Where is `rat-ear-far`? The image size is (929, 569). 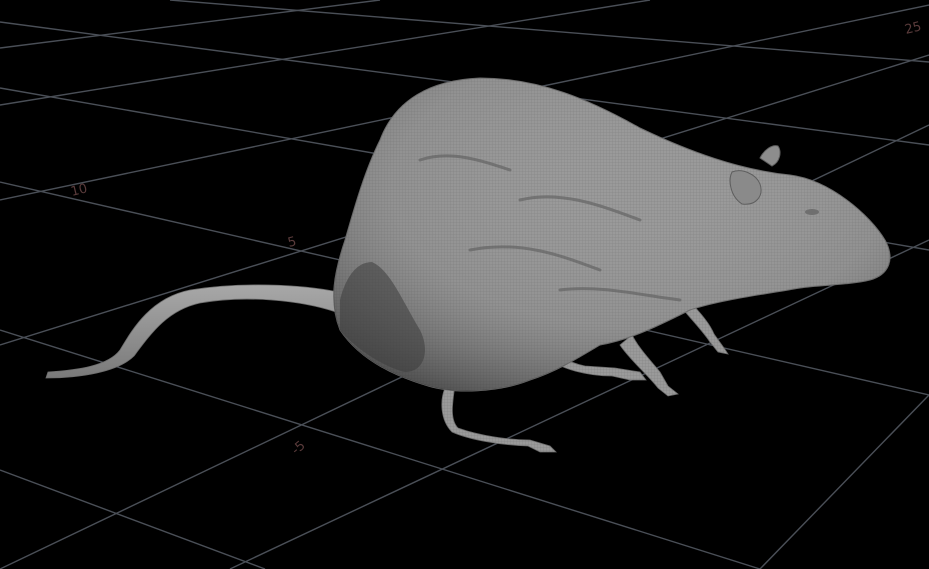
rat-ear-far is located at coordinates (770, 156).